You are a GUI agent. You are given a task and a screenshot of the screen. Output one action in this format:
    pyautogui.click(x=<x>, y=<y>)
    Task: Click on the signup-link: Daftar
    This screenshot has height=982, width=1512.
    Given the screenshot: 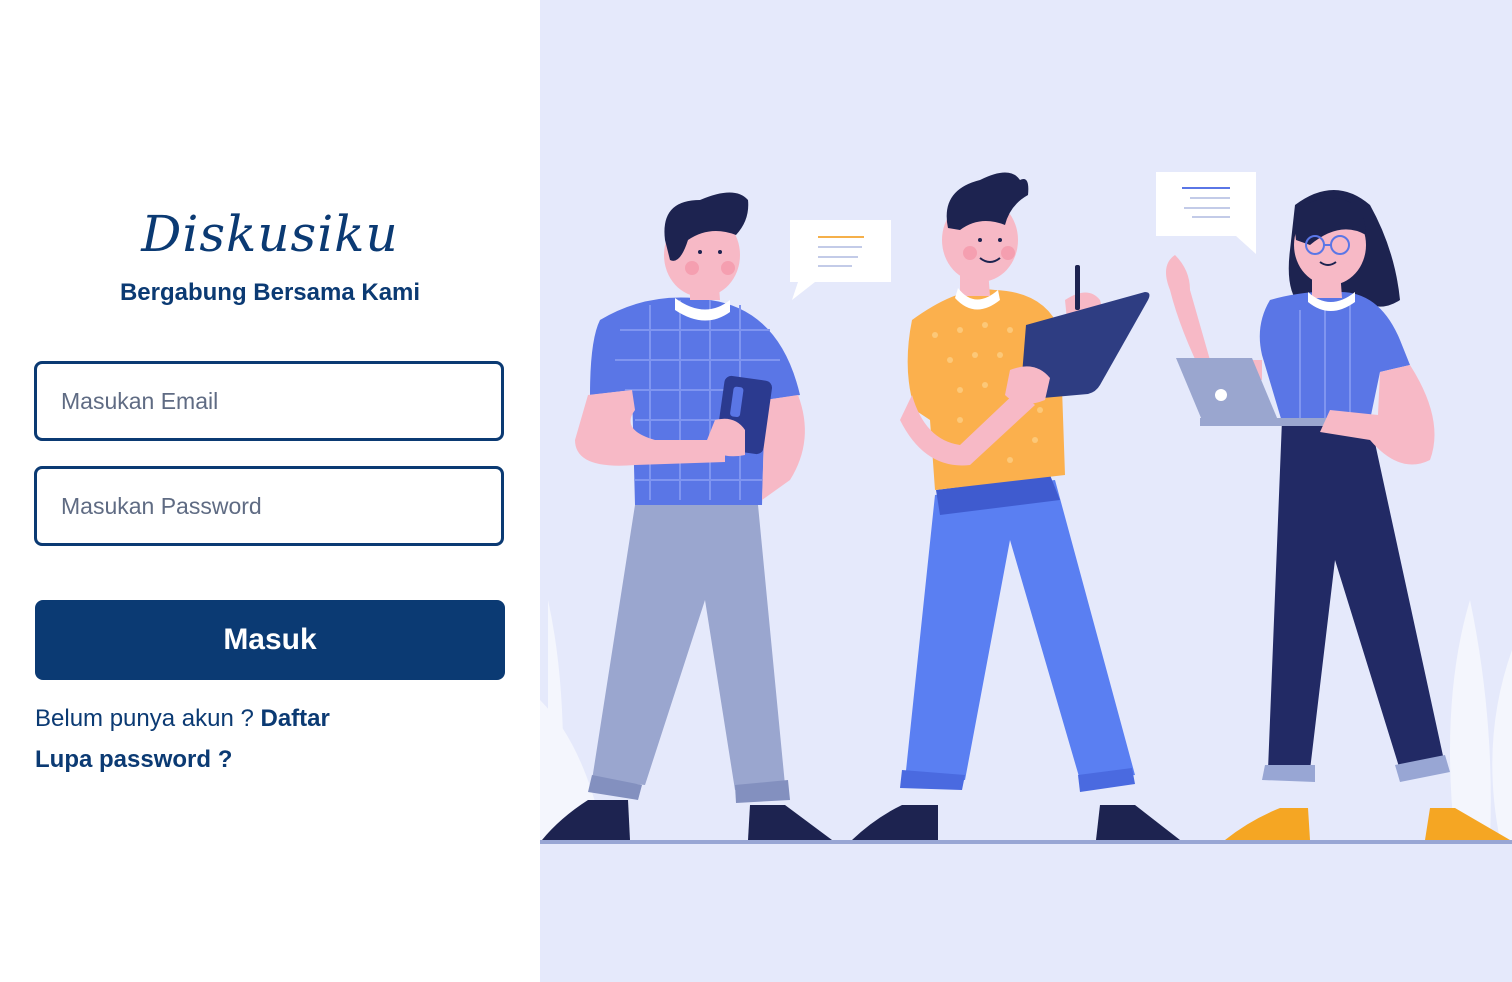 What is the action you would take?
    pyautogui.click(x=294, y=718)
    